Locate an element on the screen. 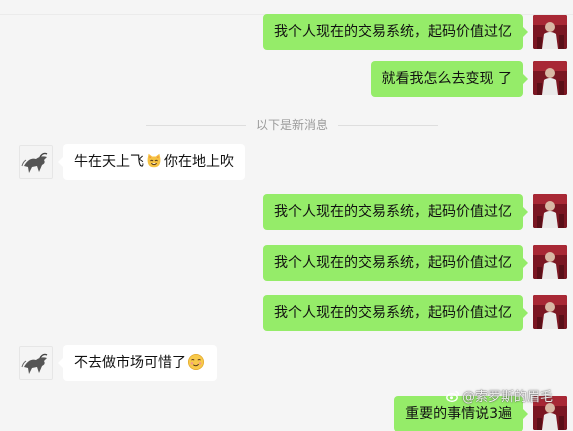 The height and width of the screenshot is (431, 573). watermark-text: @索罗斯的眉毛 is located at coordinates (508, 397).